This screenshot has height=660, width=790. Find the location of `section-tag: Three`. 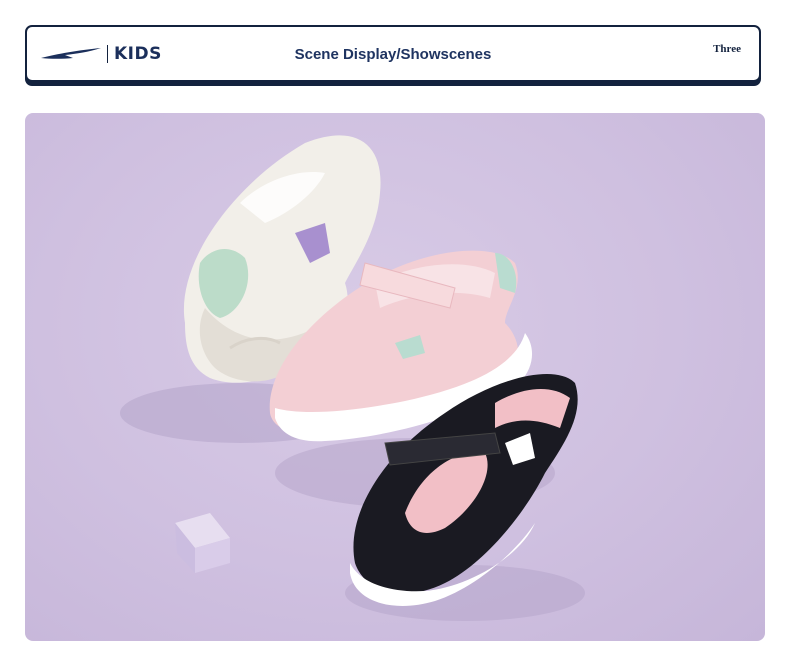

section-tag: Three is located at coordinates (727, 49).